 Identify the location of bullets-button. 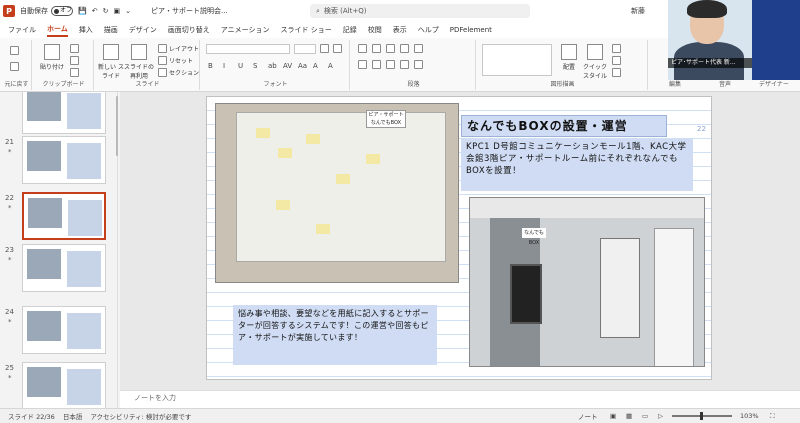
(363, 48).